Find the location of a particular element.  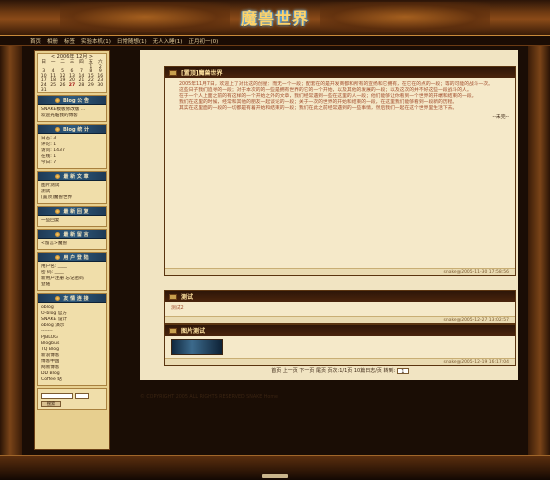

sidebar-link: TQ Blog is located at coordinates (50, 349).